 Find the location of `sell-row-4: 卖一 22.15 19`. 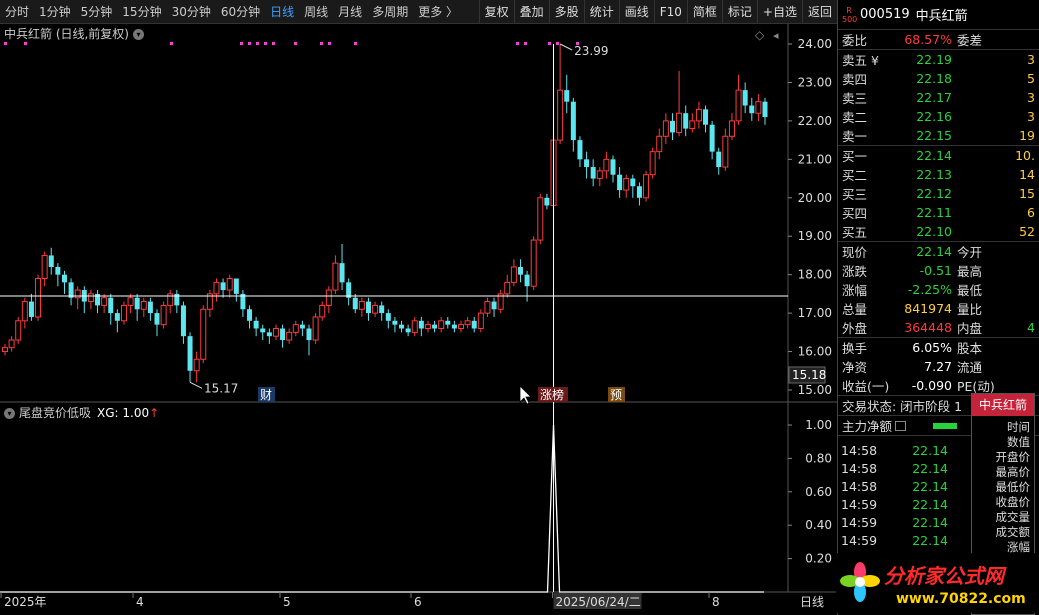

sell-row-4: 卖一 22.15 19 is located at coordinates (938, 136).